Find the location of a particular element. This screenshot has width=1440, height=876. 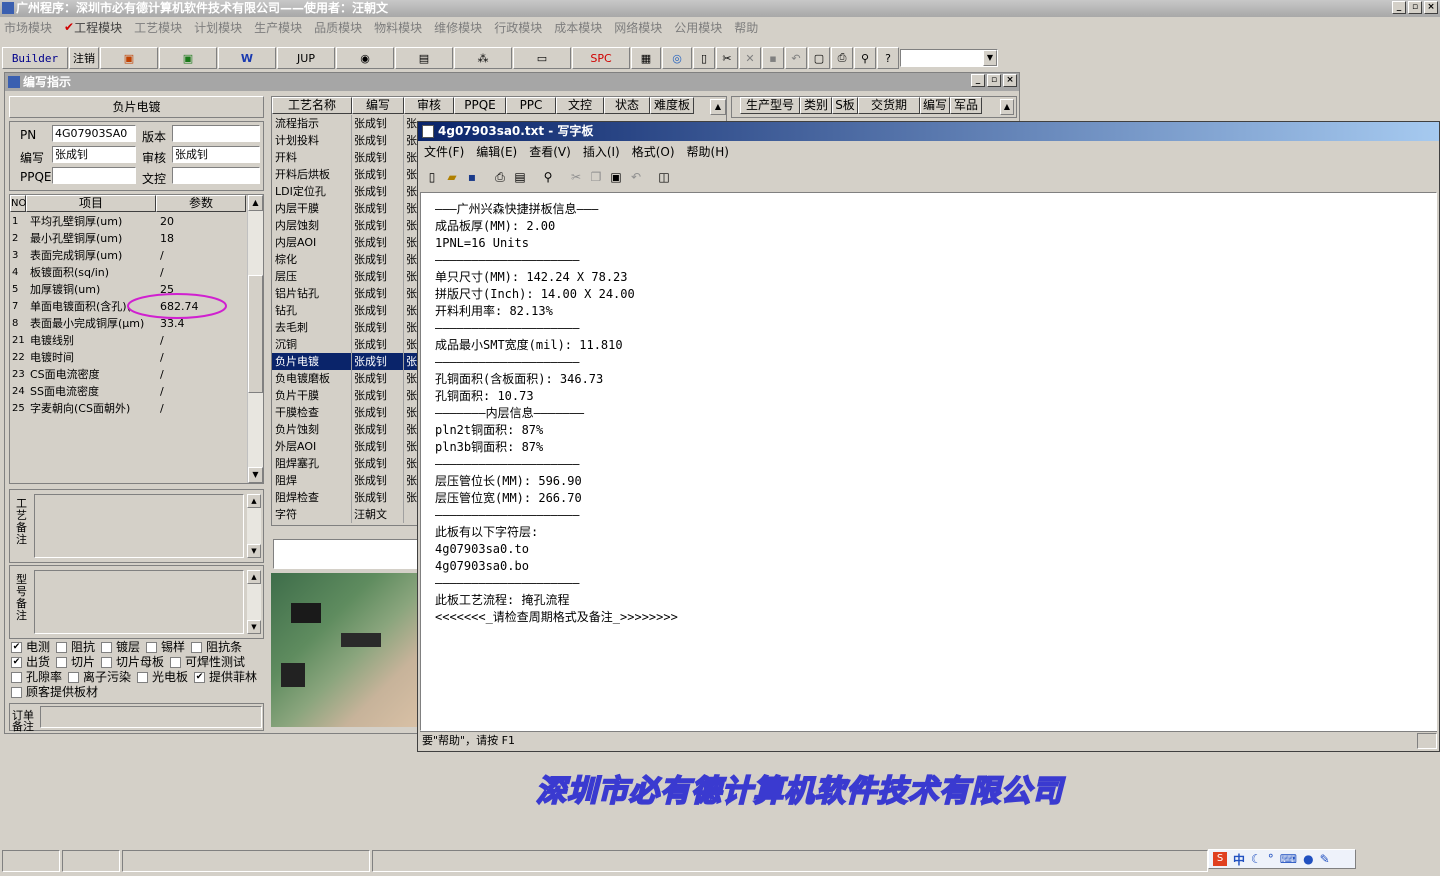

cut-icon: ✂ is located at coordinates (727, 58).